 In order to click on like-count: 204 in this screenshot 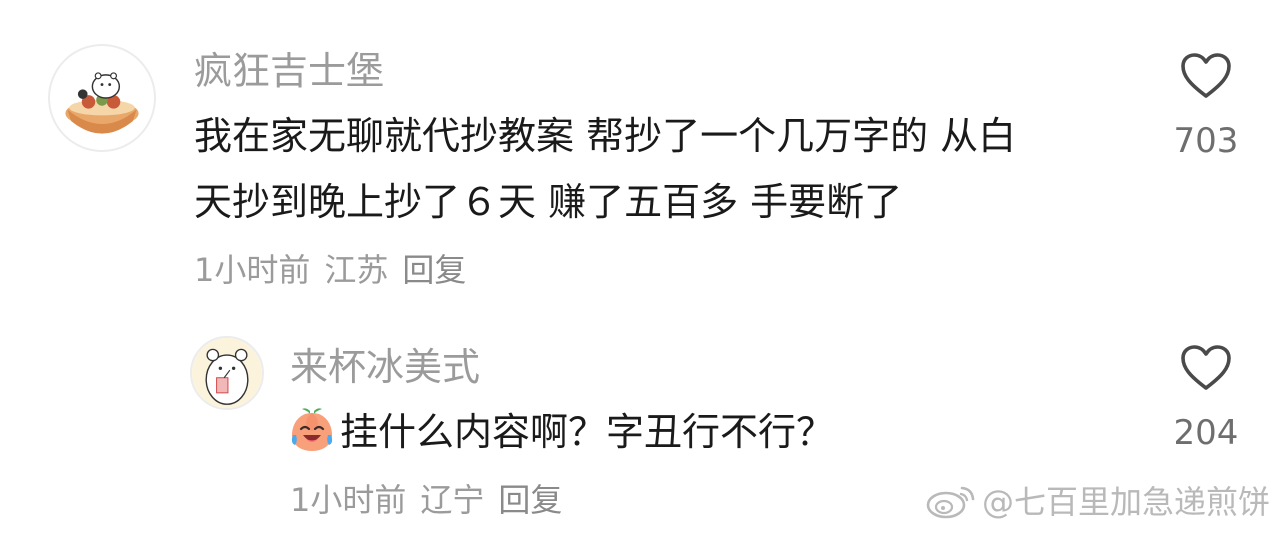, I will do `click(1206, 433)`.